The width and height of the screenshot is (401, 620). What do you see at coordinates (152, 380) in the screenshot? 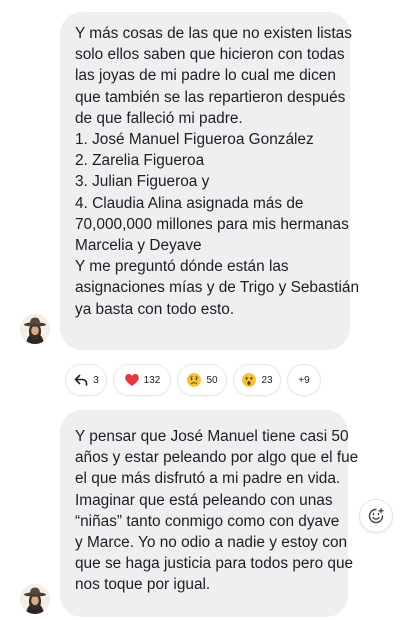
I see `heart-count: 132` at bounding box center [152, 380].